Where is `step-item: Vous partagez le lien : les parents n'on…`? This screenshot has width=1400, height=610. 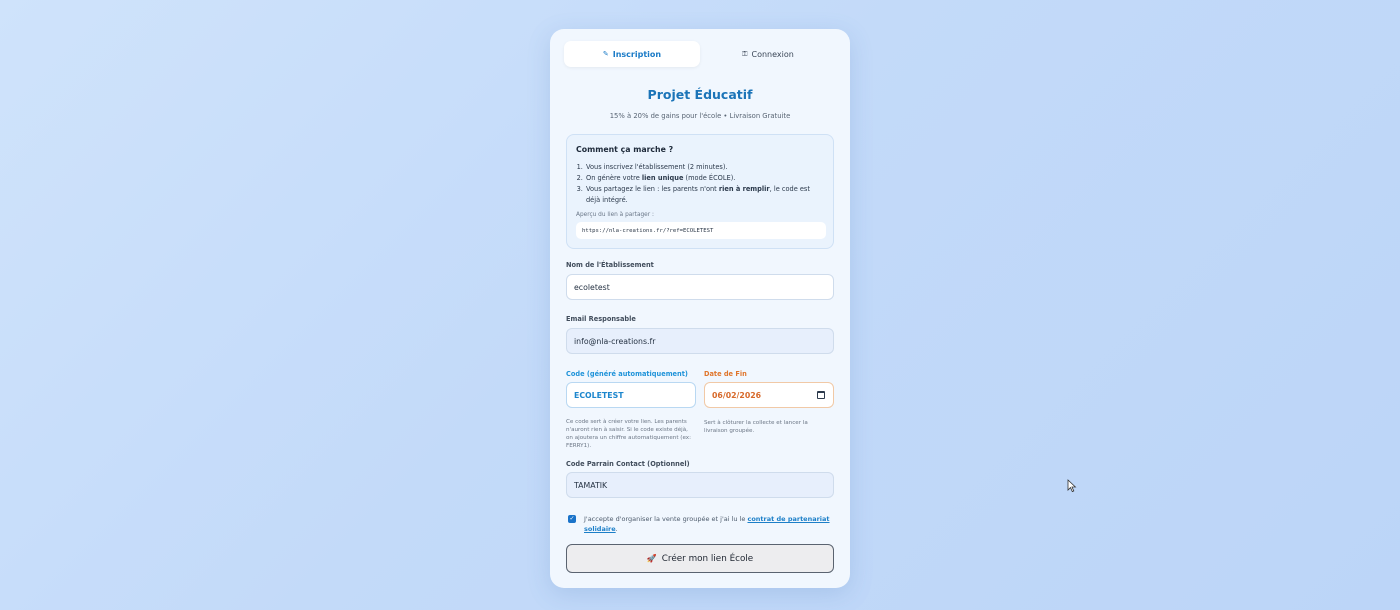
step-item: Vous partagez le lien : les parents n'on… is located at coordinates (704, 195).